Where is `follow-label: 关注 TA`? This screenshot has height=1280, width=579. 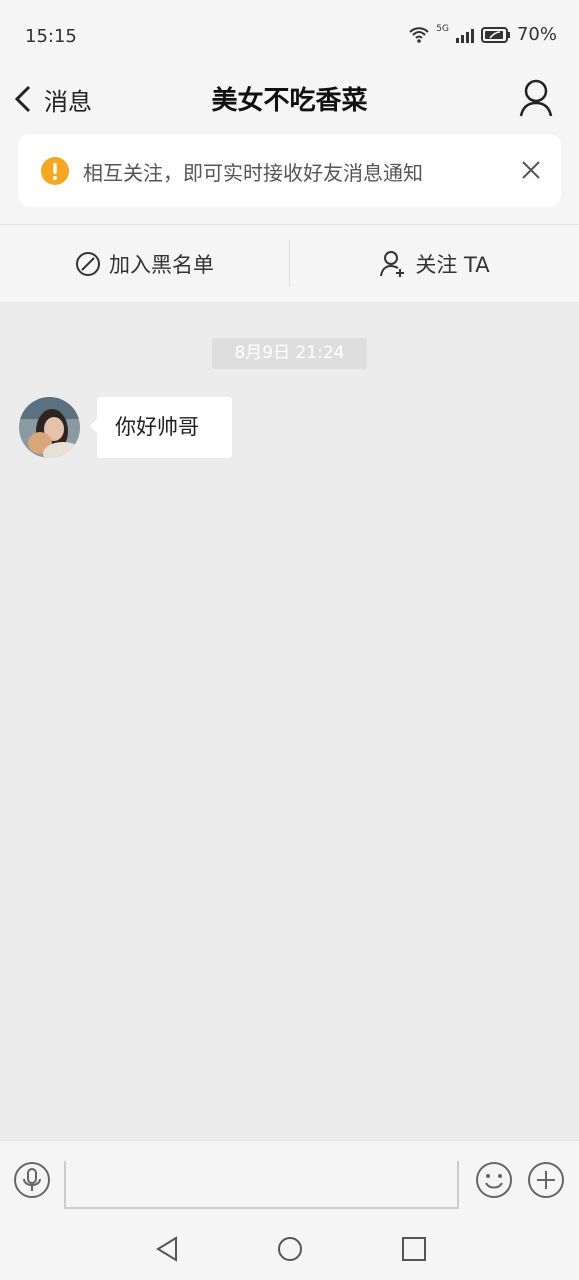 follow-label: 关注 TA is located at coordinates (452, 264).